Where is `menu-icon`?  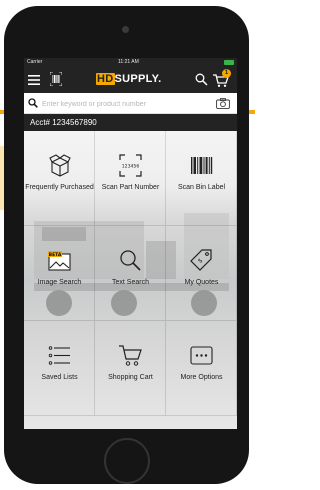 menu-icon is located at coordinates (34, 80).